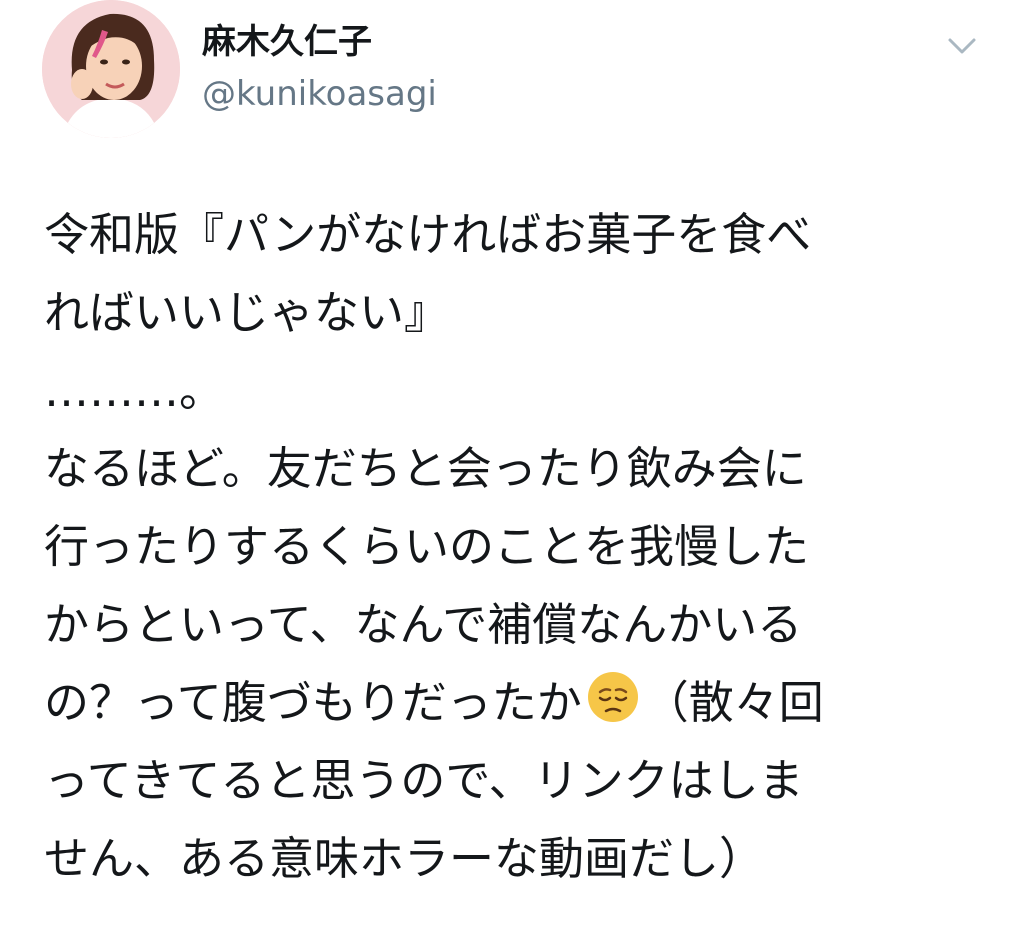 The width and height of the screenshot is (1024, 932). I want to click on pensive-face-emoji, so click(613, 697).